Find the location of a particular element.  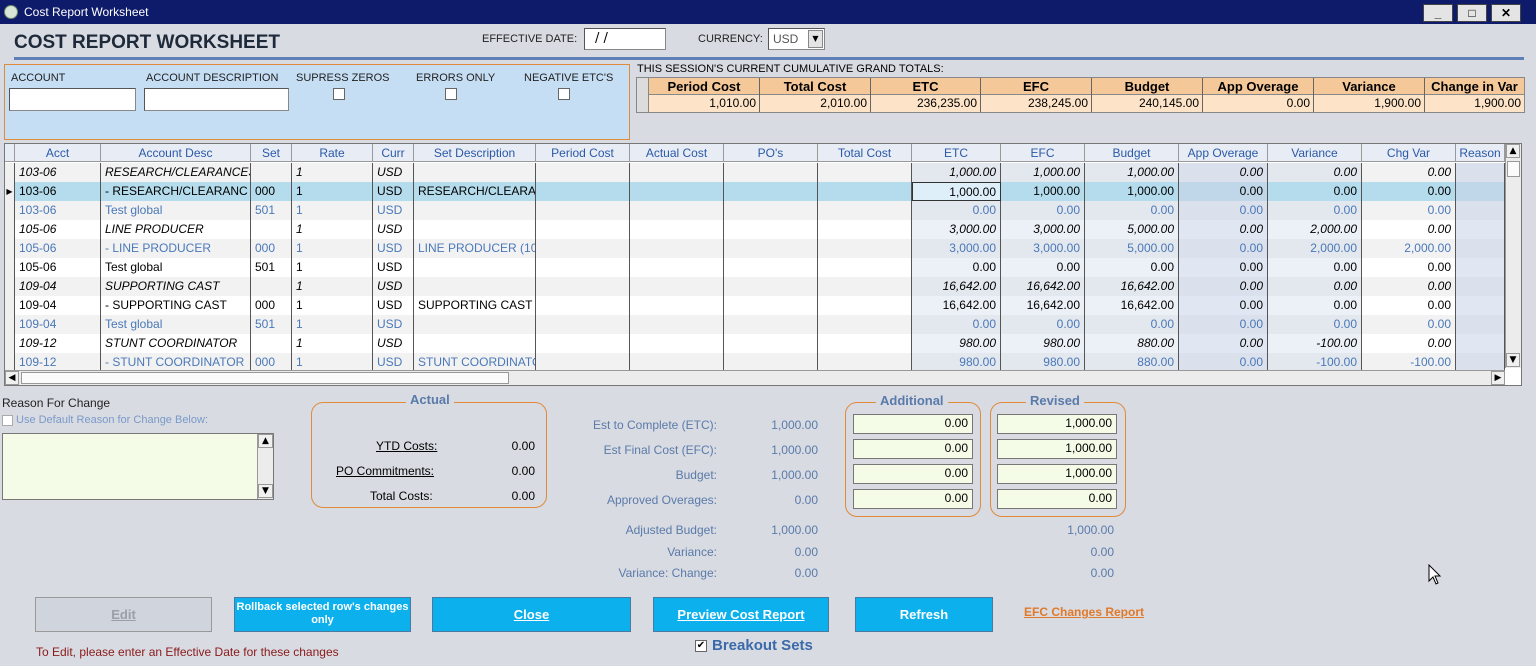

table-cell: 980.00 is located at coordinates (1043, 343).